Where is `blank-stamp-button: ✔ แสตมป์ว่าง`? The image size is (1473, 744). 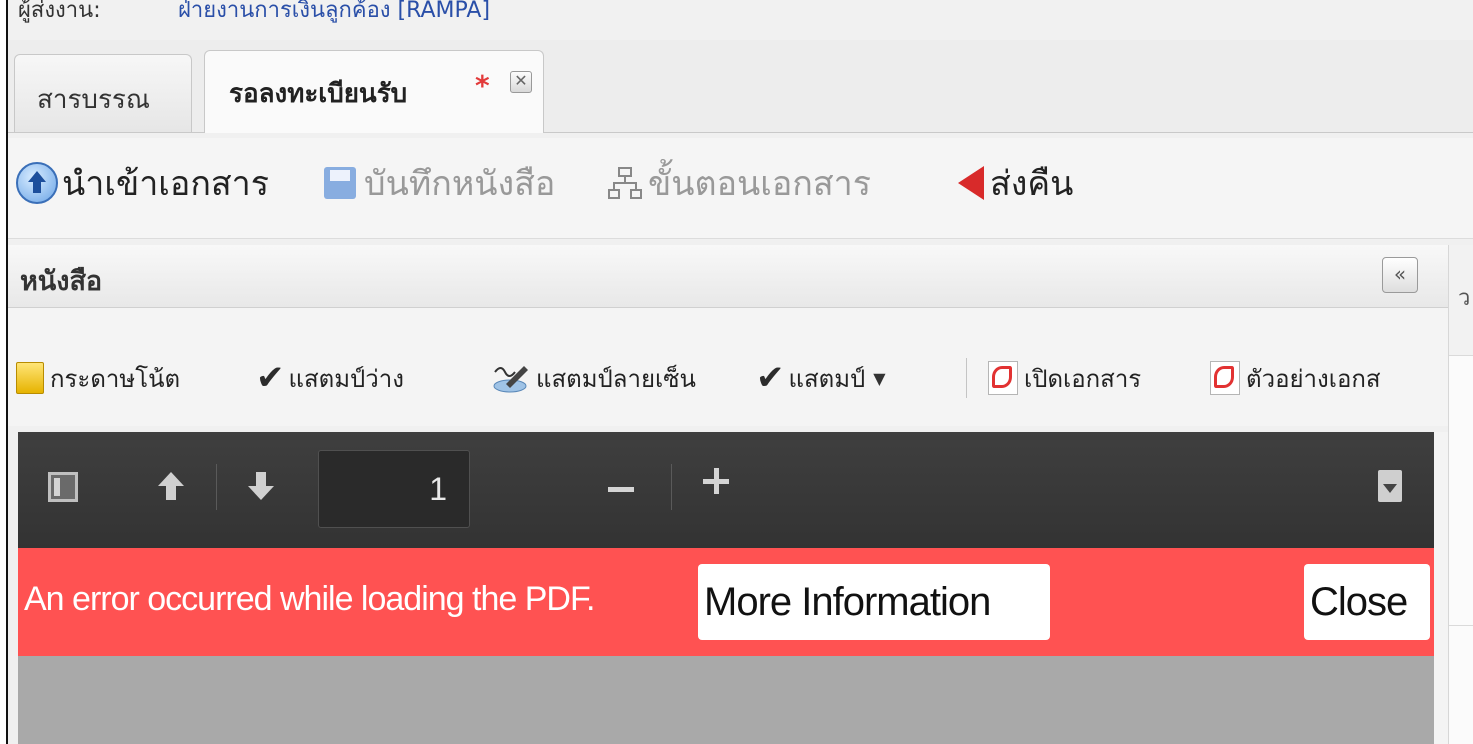
blank-stamp-button: ✔ แสตมป์ว่าง is located at coordinates (330, 378).